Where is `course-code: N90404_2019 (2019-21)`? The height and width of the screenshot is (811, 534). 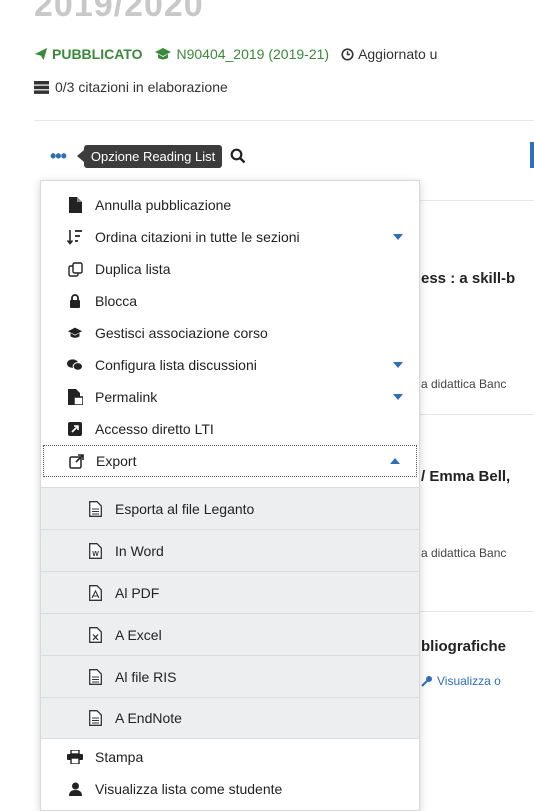
course-code: N90404_2019 (2019-21) is located at coordinates (252, 54).